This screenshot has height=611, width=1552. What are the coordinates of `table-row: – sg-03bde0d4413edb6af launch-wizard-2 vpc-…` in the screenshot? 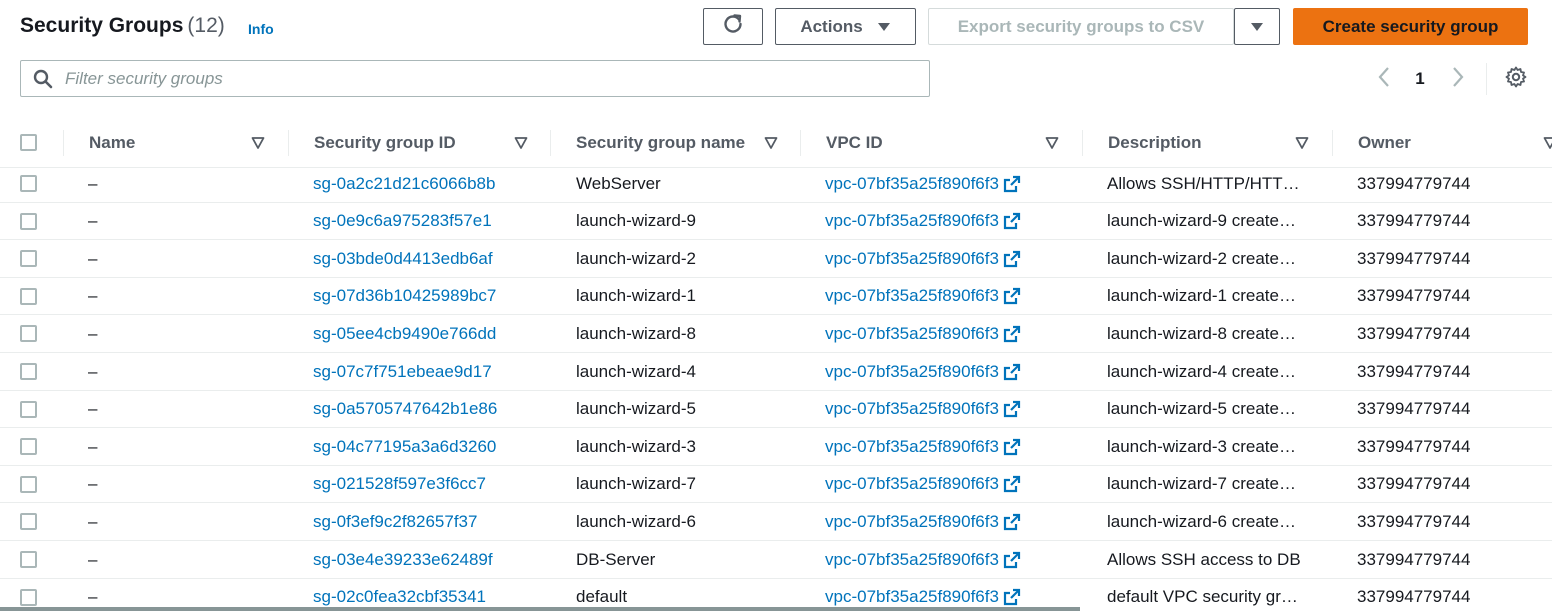 It's located at (776, 259).